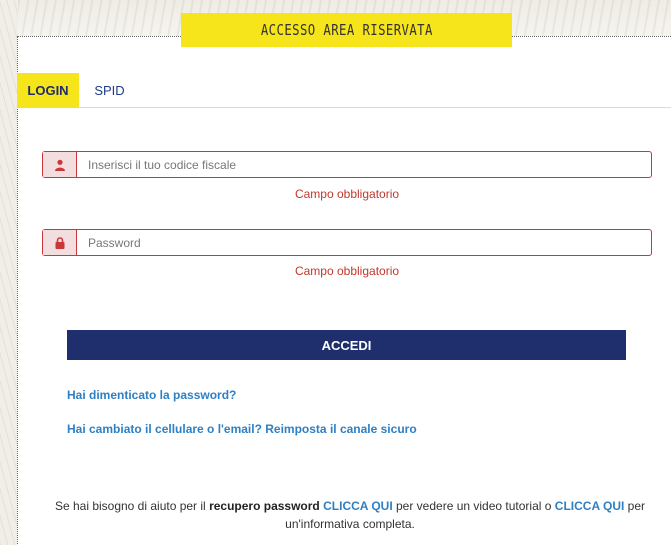 The width and height of the screenshot is (671, 545). I want to click on help-link-video: CLICCA QUI, so click(358, 506).